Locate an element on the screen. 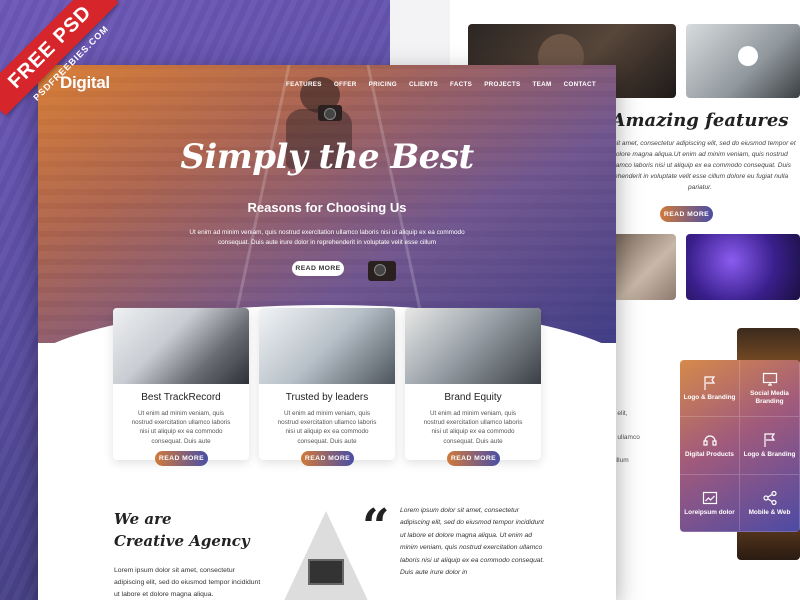  about-heading: We are Creative Agency is located at coordinates (182, 530).